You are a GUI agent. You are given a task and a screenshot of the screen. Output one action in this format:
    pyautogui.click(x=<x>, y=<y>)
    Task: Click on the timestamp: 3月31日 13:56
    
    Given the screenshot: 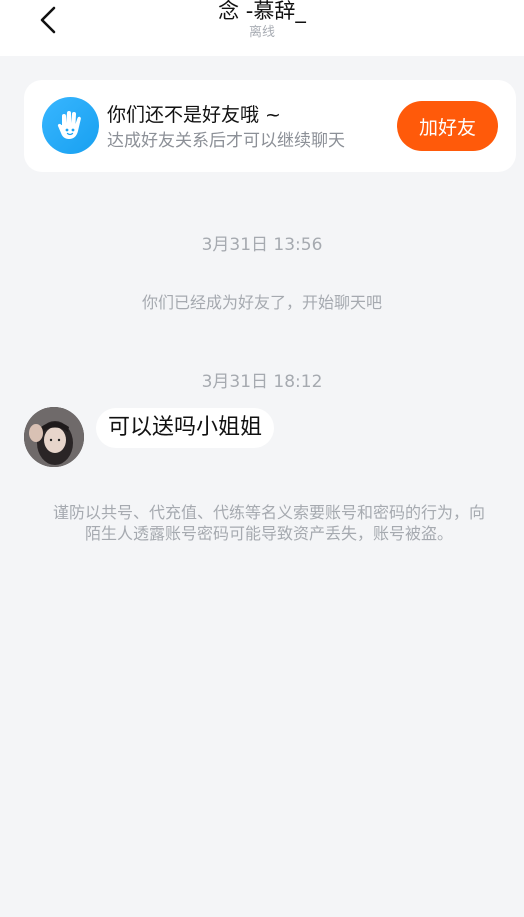 What is the action you would take?
    pyautogui.click(x=262, y=245)
    